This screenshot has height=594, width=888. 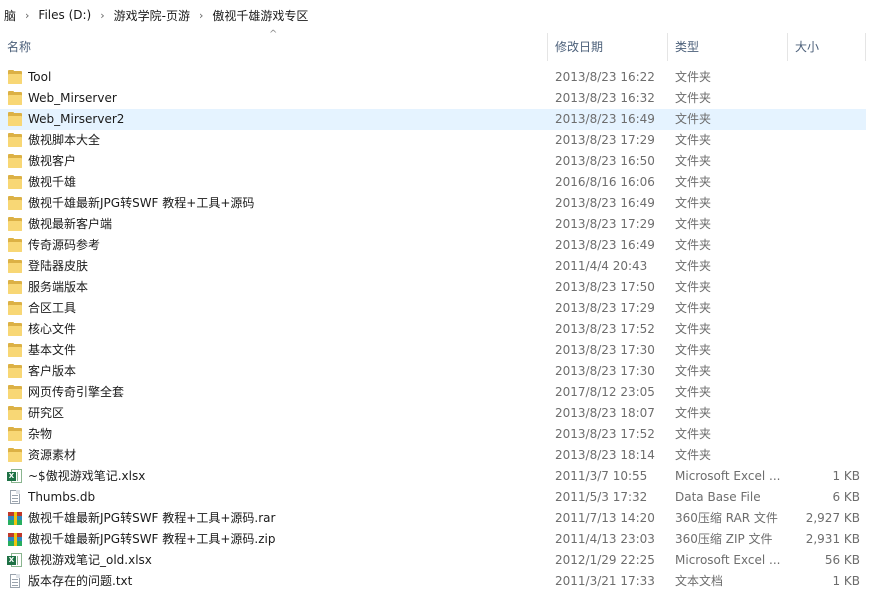 I want to click on file-size: 1 KB, so click(x=846, y=476).